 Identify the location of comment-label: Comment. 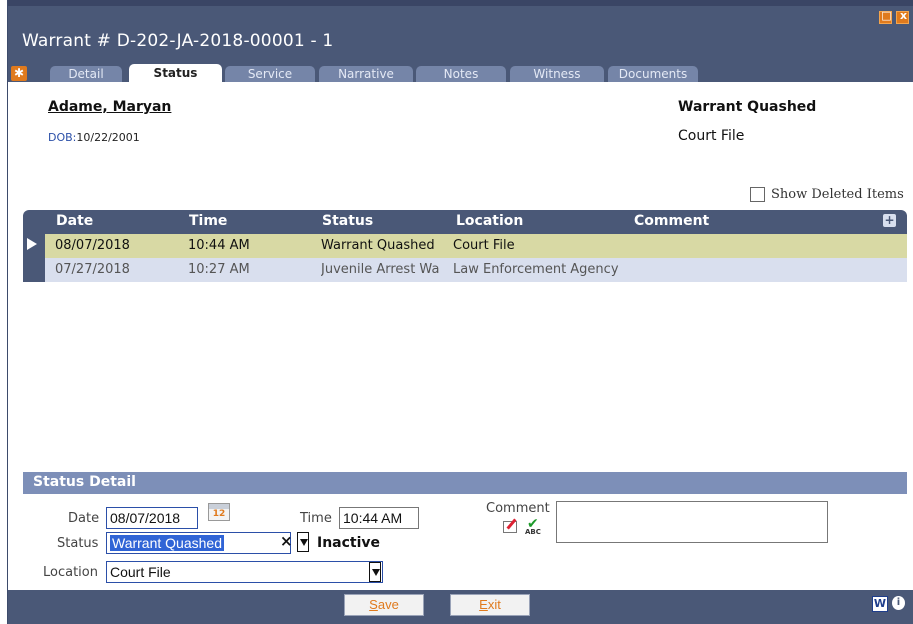
(518, 508).